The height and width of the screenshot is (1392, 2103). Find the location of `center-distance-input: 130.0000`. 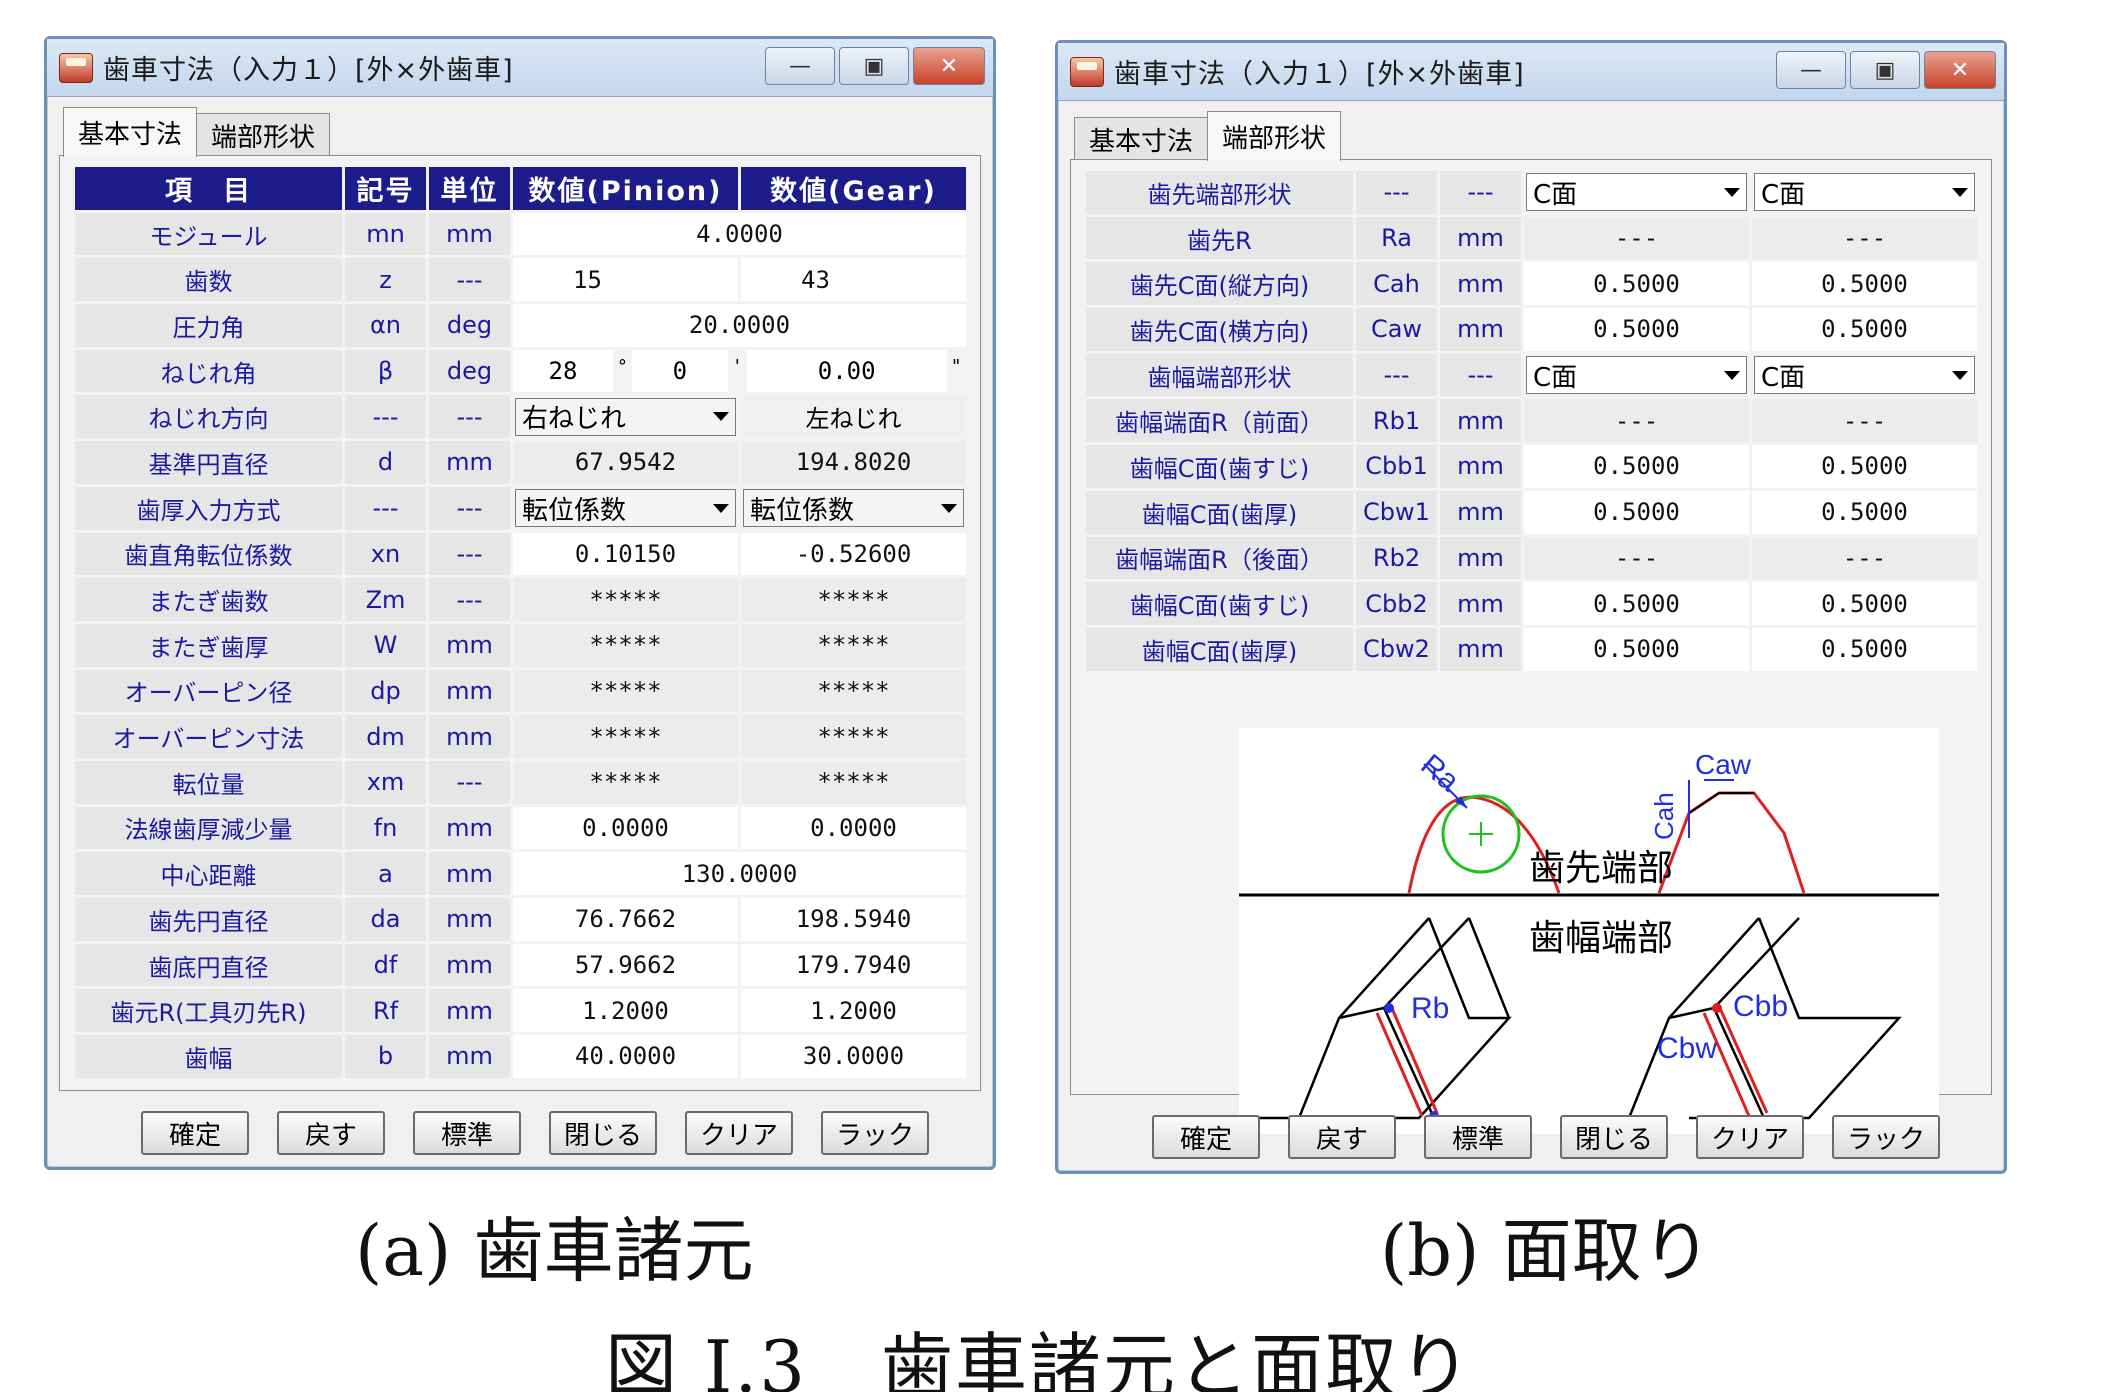

center-distance-input: 130.0000 is located at coordinates (739, 873).